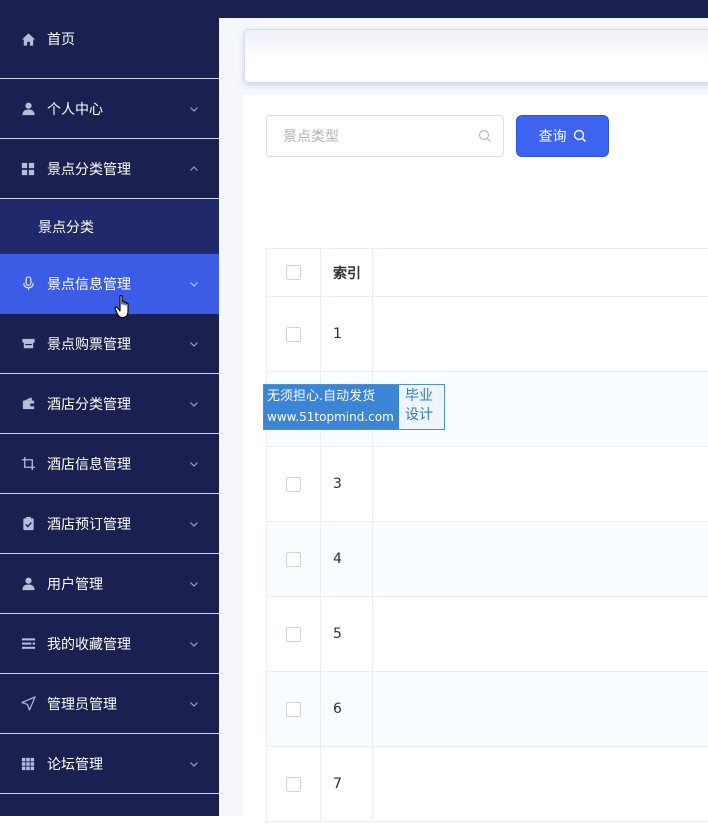  I want to click on sidebar-item-hotel-category: 酒店分类管理, so click(109, 404).